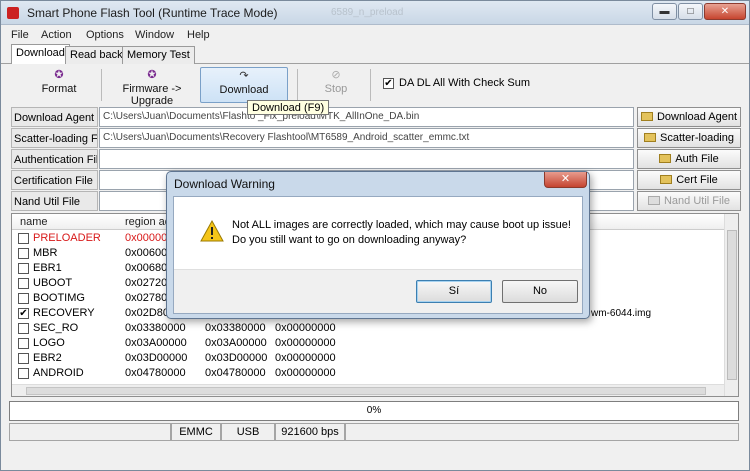  I want to click on column-header-name: name, so click(34, 222).